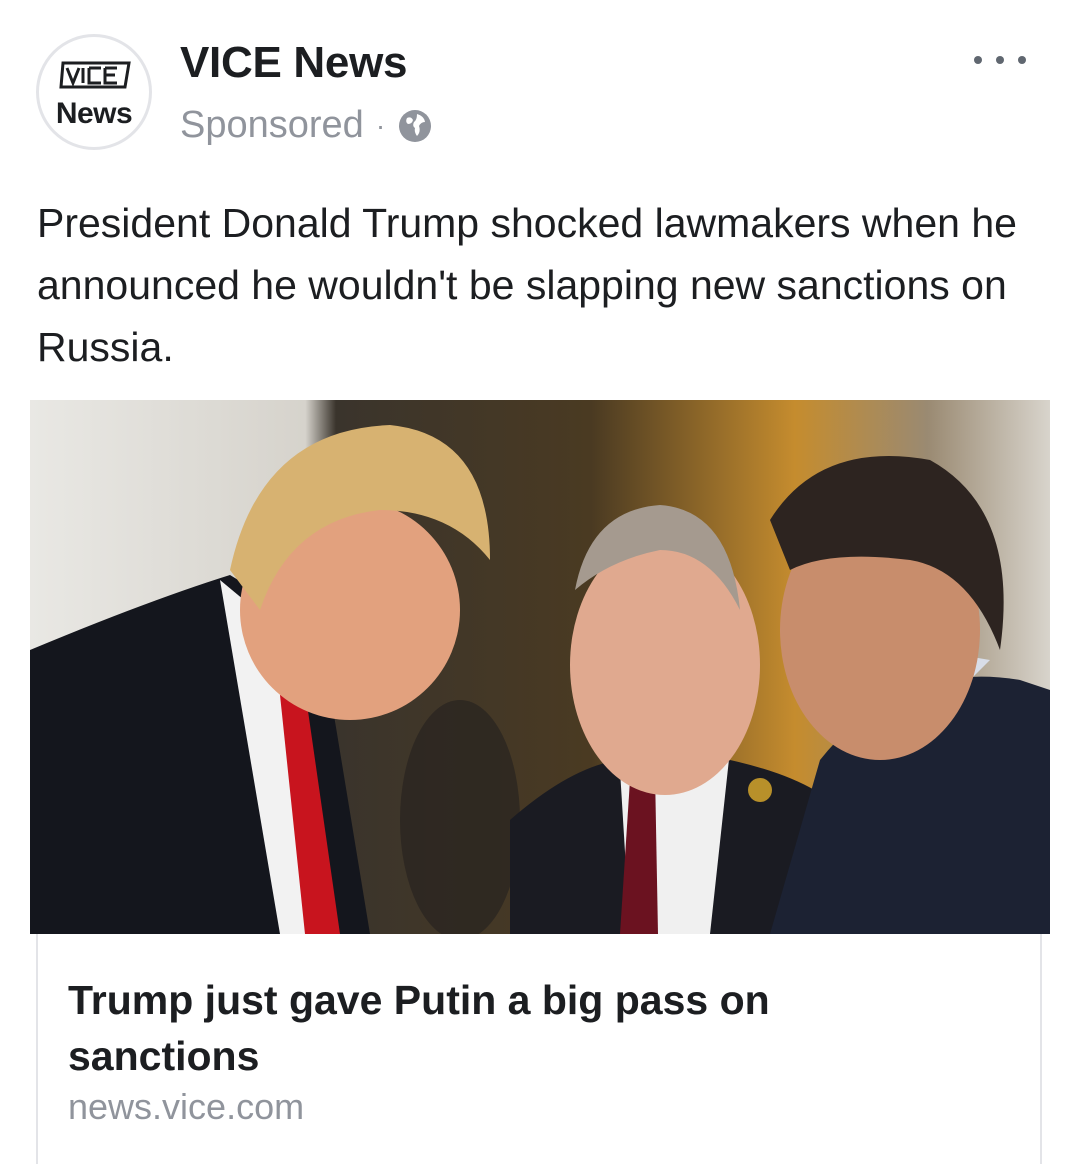 This screenshot has width=1079, height=1164. I want to click on globe-icon, so click(415, 125).